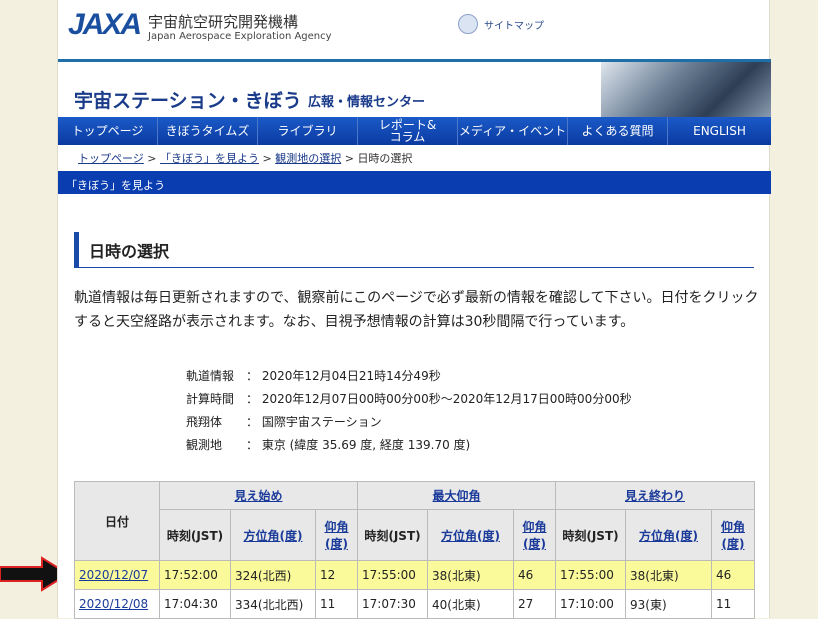  I want to click on date-cell: 2020/12/08, so click(117, 604).